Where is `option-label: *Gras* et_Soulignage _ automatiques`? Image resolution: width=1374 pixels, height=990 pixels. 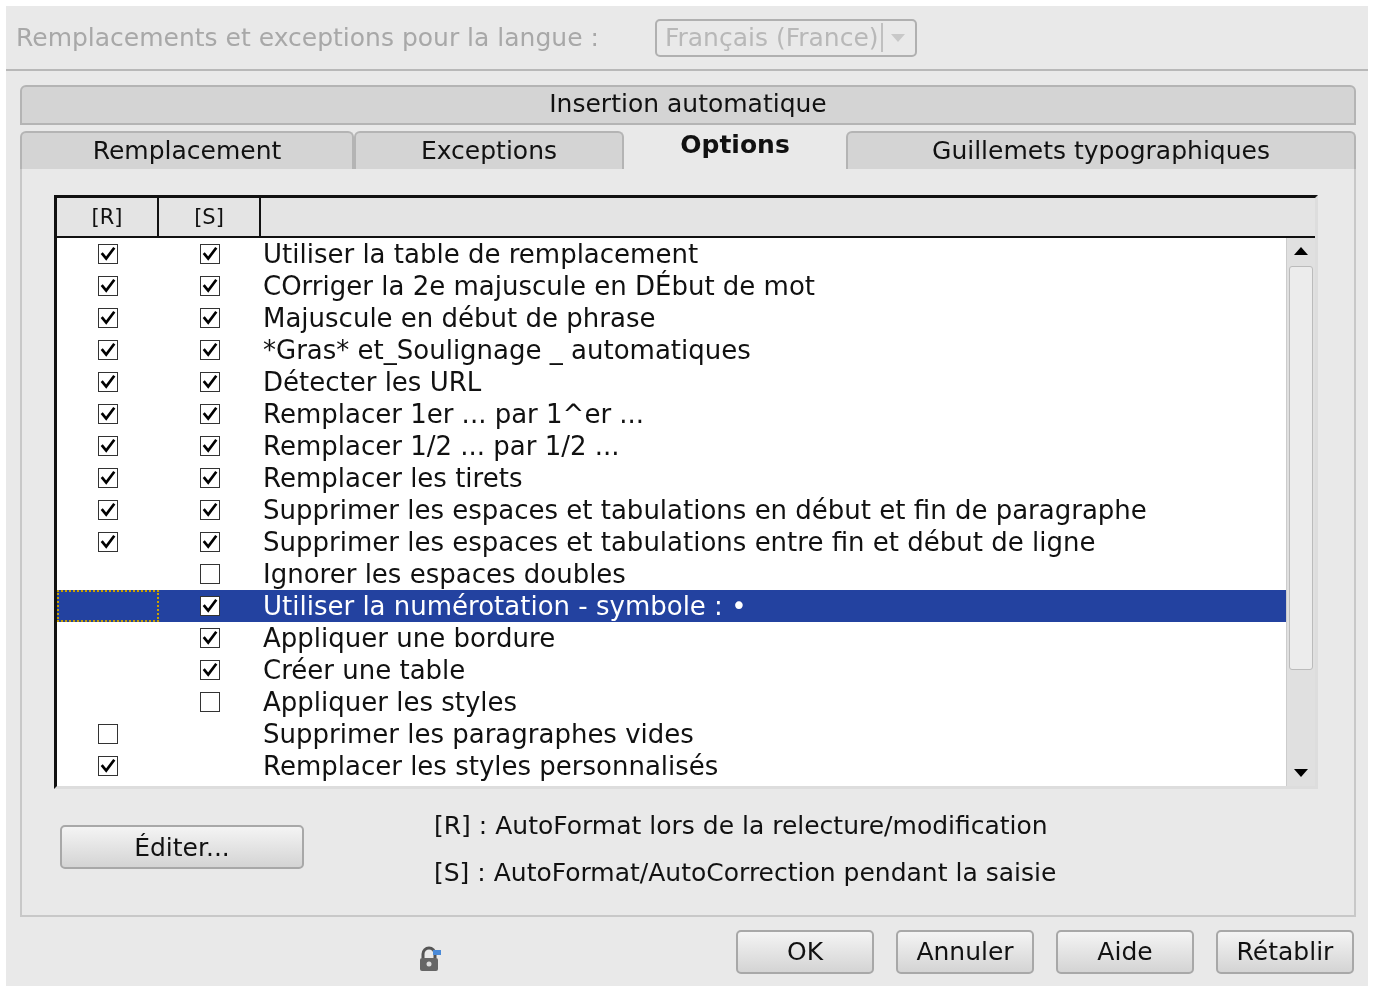
option-label: *Gras* et_Soulignage _ automatiques is located at coordinates (506, 350).